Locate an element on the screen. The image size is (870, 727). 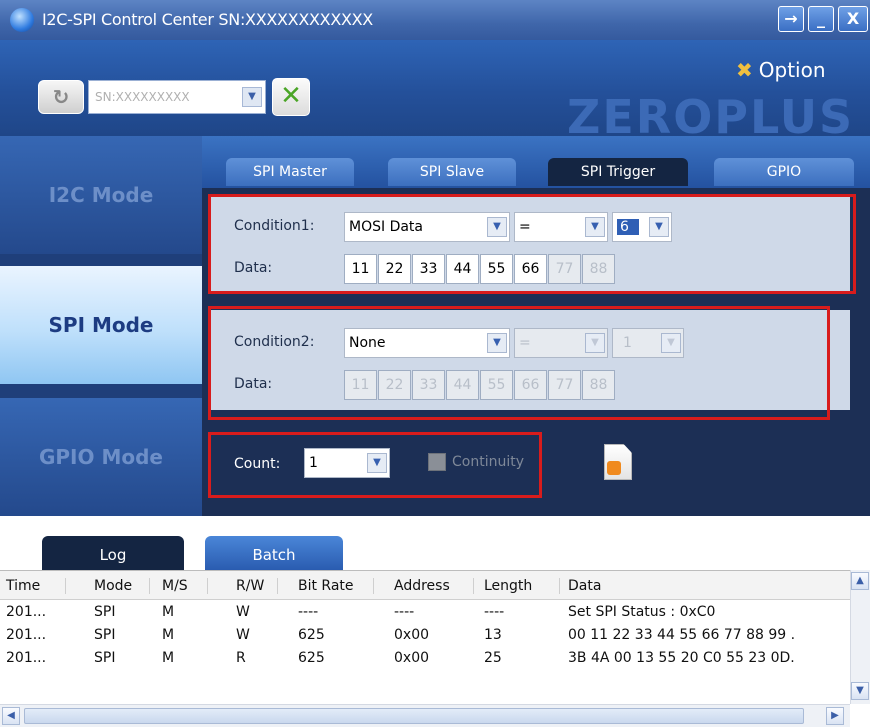
sidebar-item-spi-mode: SPI Mode is located at coordinates (101, 325).